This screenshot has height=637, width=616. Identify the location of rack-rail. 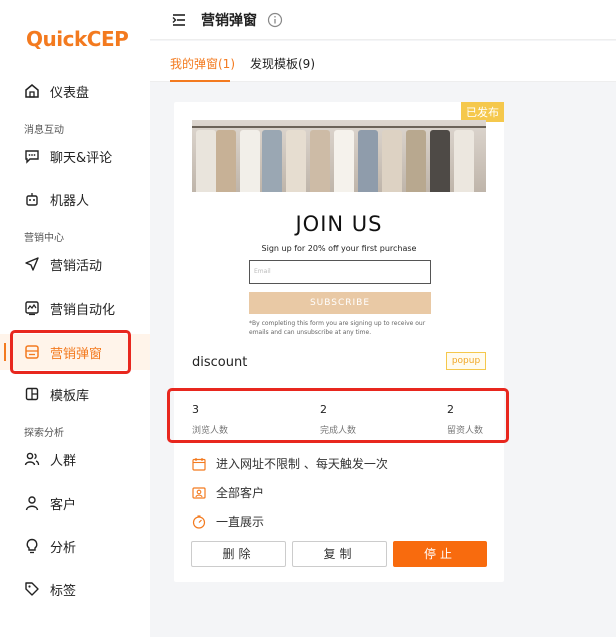
(339, 127).